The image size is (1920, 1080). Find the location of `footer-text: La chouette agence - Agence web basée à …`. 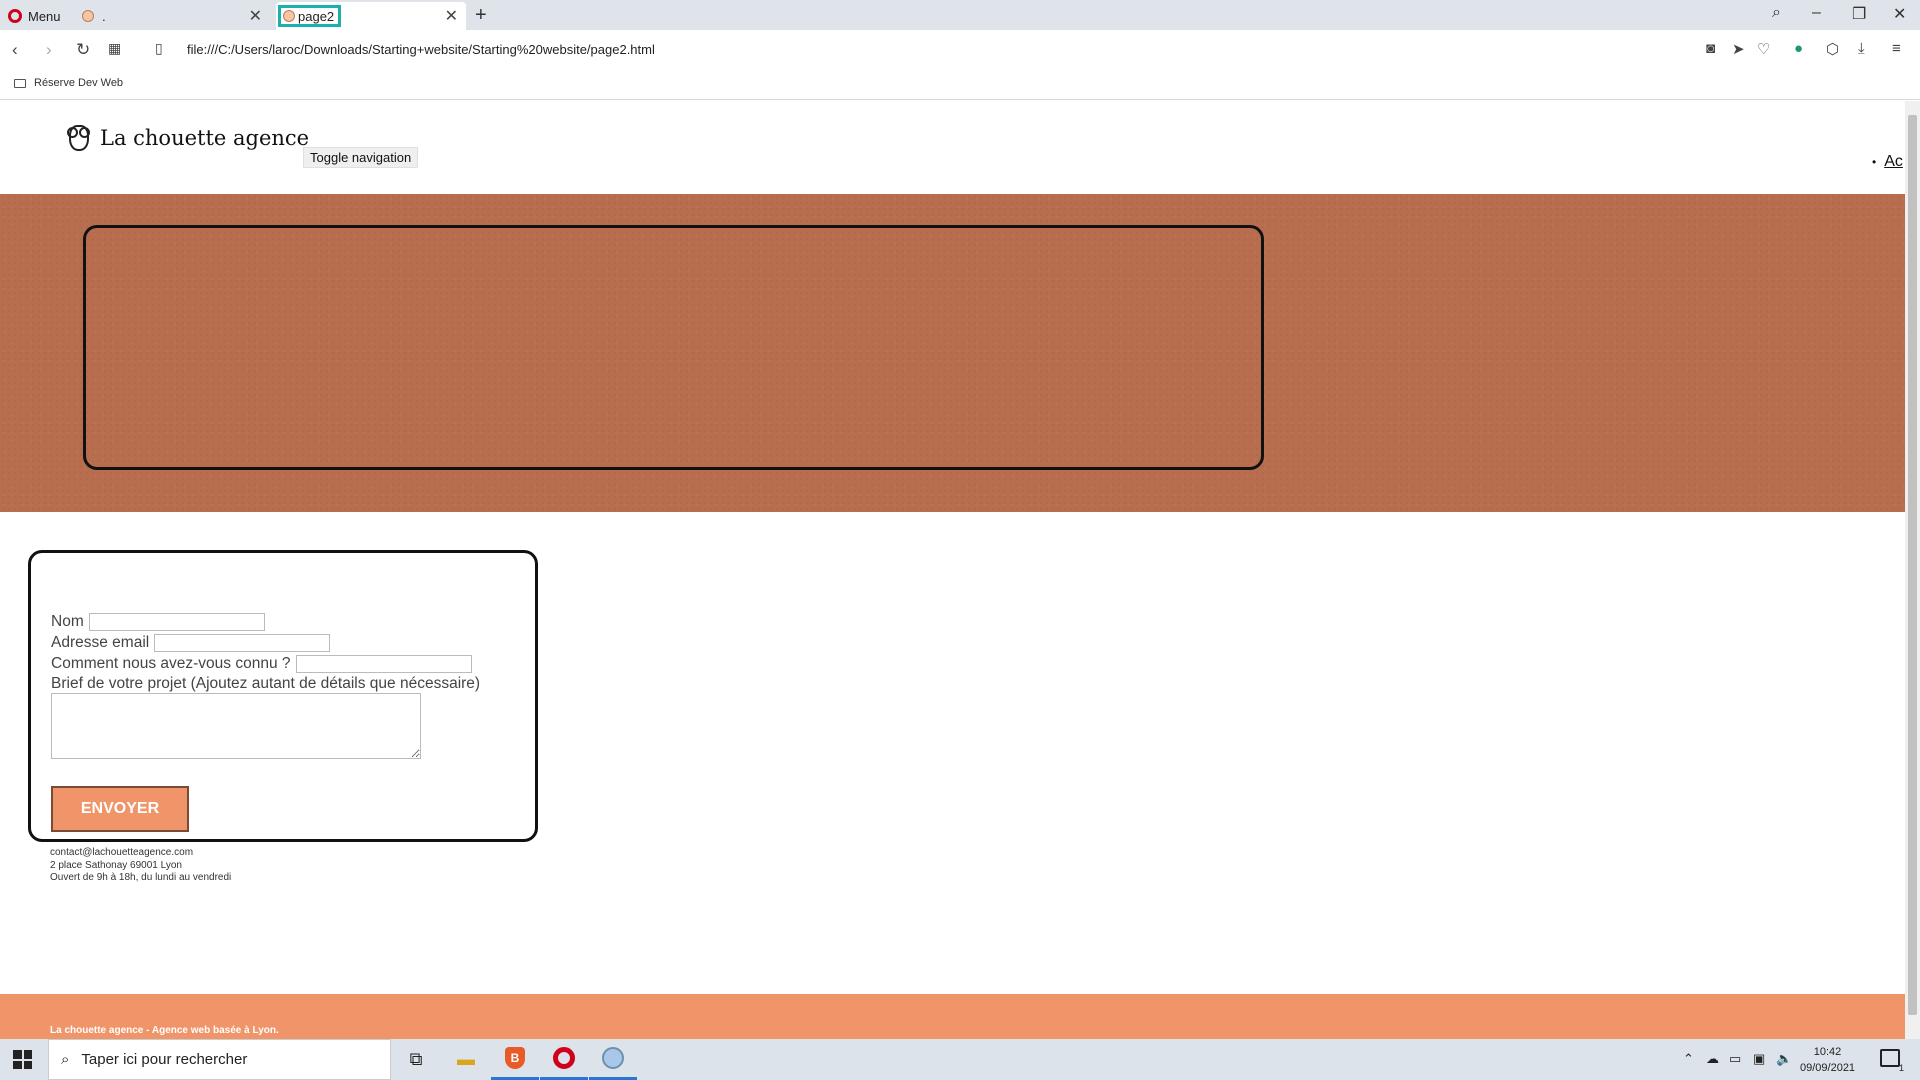

footer-text: La chouette agence - Agence web basée à … is located at coordinates (164, 1030).